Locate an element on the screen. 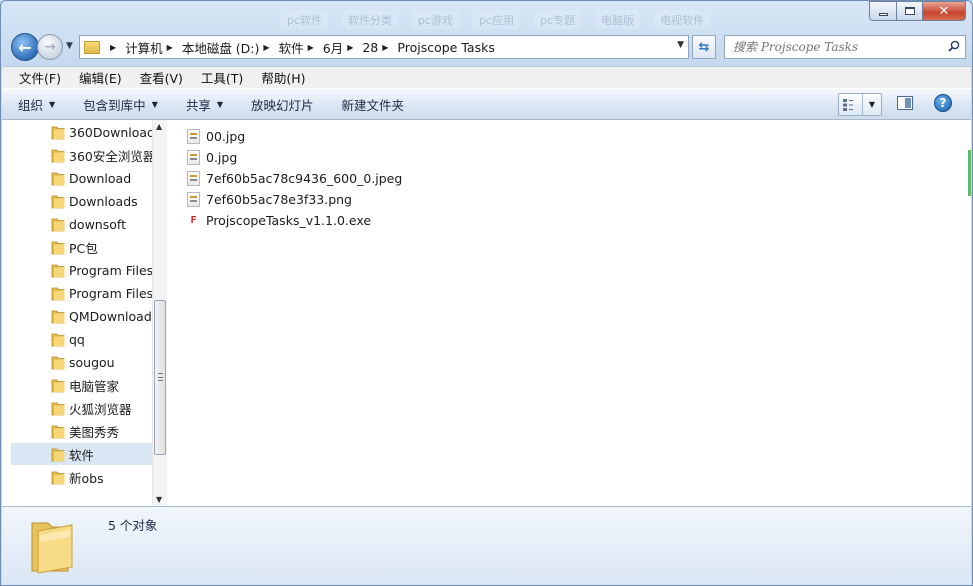  forward-button: → is located at coordinates (50, 47).